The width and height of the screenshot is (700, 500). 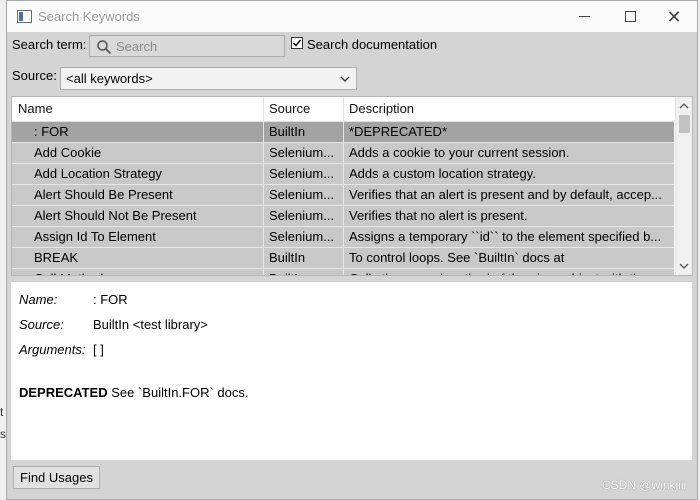 I want to click on minimize-icon, so click(x=584, y=16).